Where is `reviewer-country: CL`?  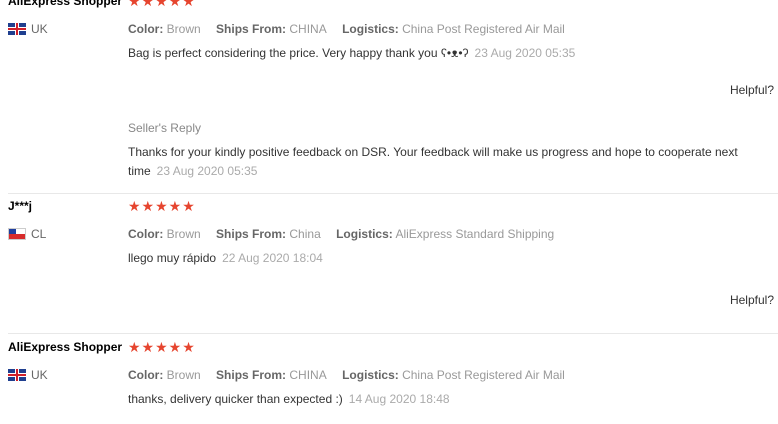
reviewer-country: CL is located at coordinates (27, 234).